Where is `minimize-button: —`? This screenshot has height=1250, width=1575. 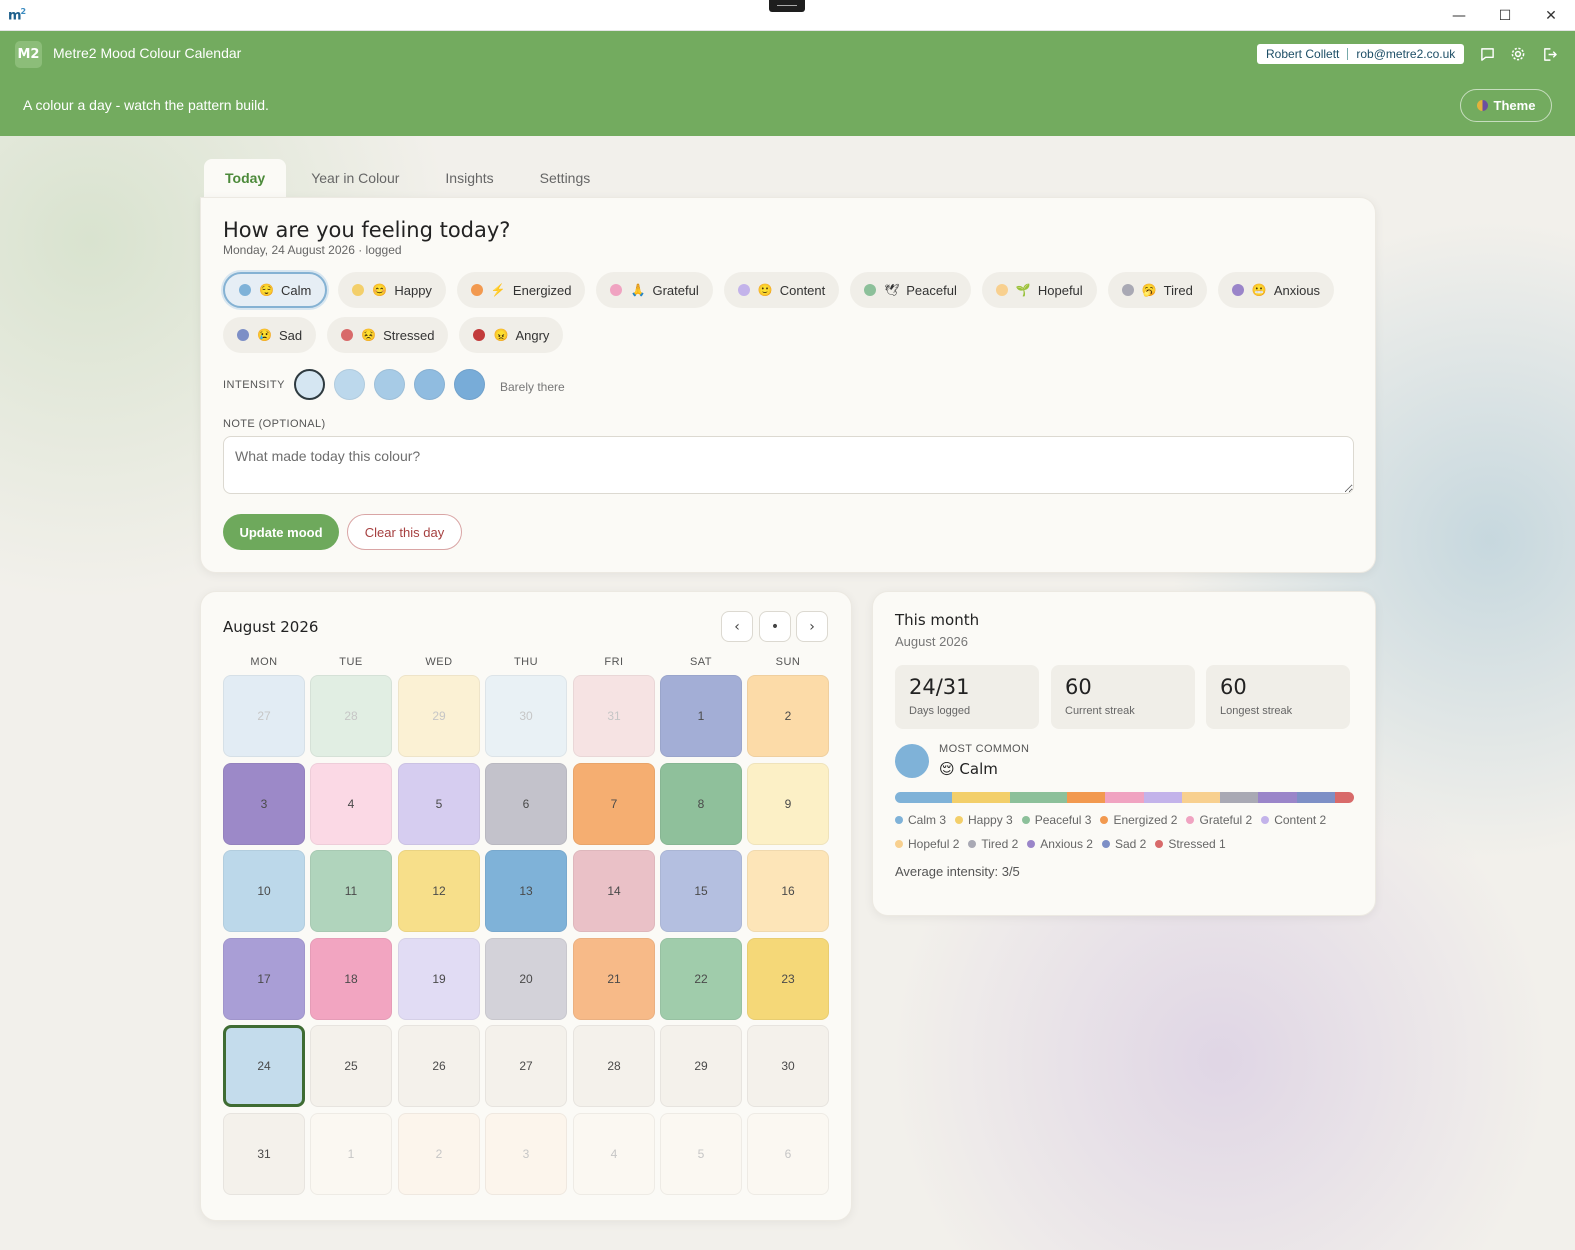
minimize-button: — is located at coordinates (1459, 15).